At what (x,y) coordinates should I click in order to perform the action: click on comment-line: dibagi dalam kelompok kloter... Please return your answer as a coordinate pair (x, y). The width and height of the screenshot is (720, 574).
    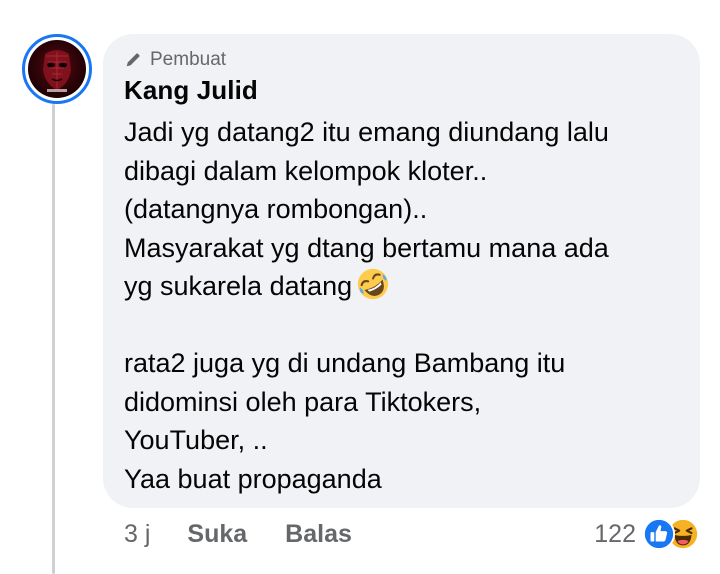
    Looking at the image, I should click on (306, 170).